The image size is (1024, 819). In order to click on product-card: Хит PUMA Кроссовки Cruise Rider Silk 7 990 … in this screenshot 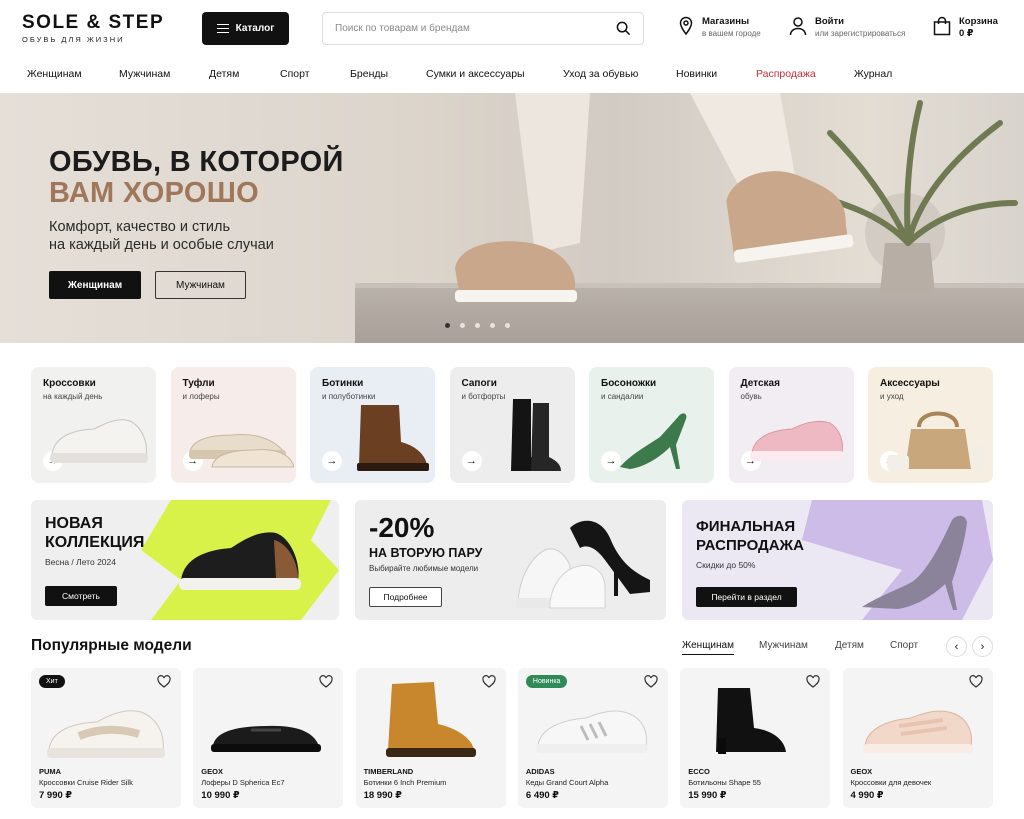, I will do `click(106, 738)`.